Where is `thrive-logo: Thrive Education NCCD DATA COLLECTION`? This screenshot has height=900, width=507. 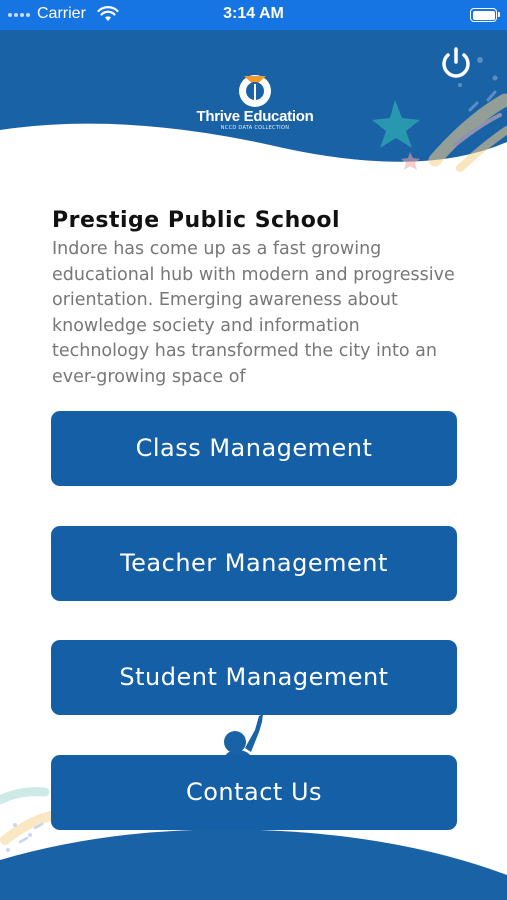
thrive-logo: Thrive Education NCCD DATA COLLECTION is located at coordinates (255, 103).